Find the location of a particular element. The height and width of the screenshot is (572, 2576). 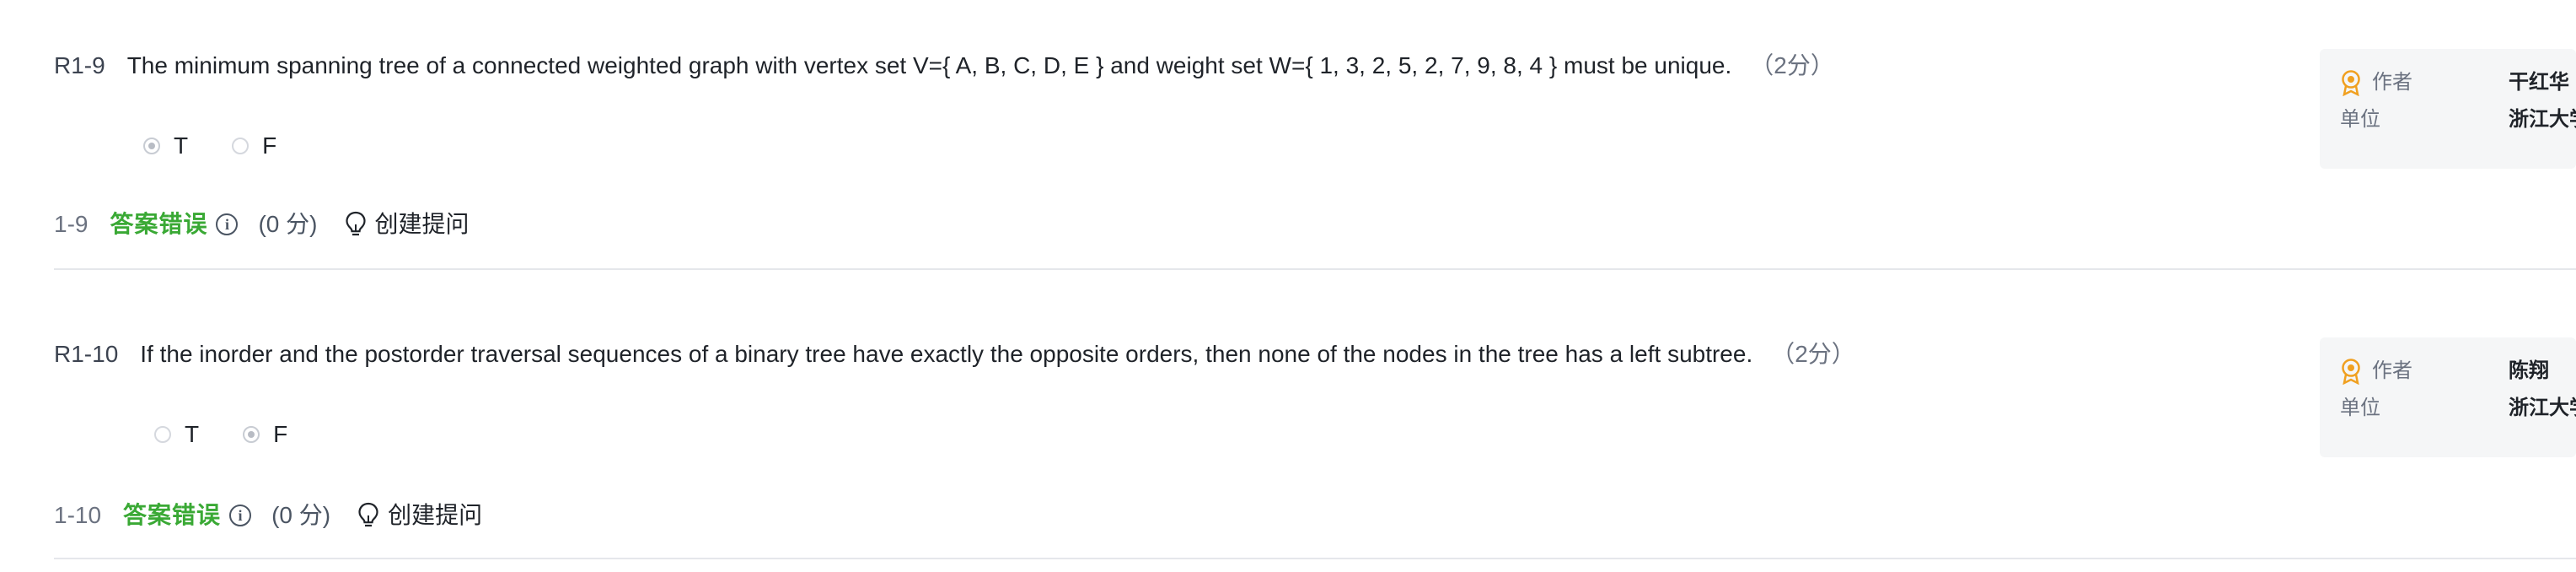

result-line: 1-9 答案错误 i (0 分) 创建提问 is located at coordinates (262, 225).